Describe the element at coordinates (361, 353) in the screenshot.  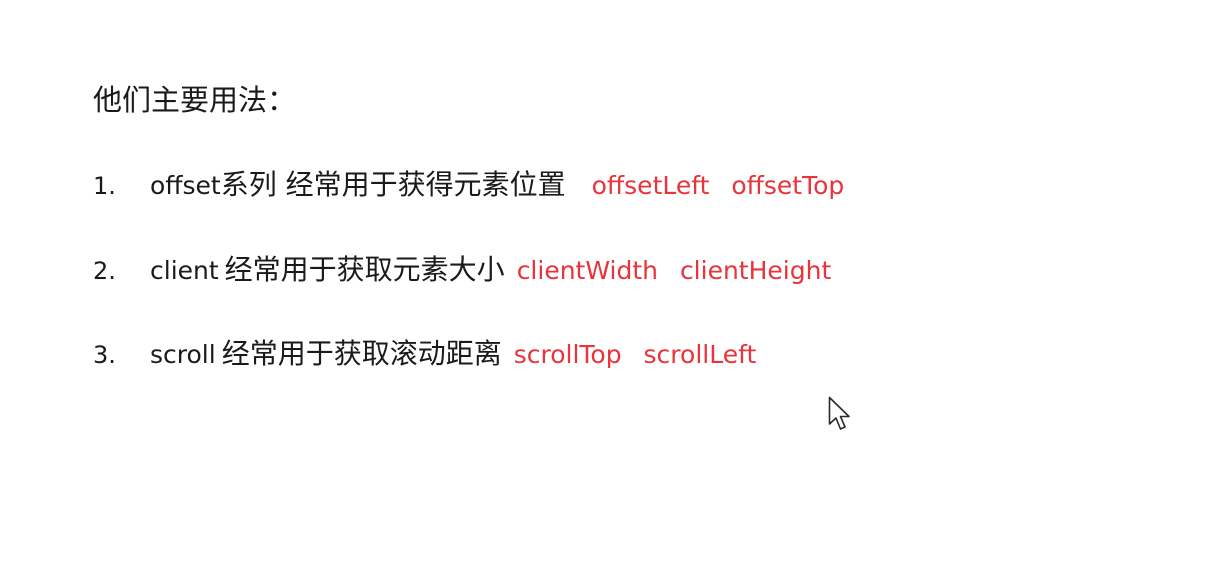
I see `list-item-description: 经常用于获取滚动距离` at that location.